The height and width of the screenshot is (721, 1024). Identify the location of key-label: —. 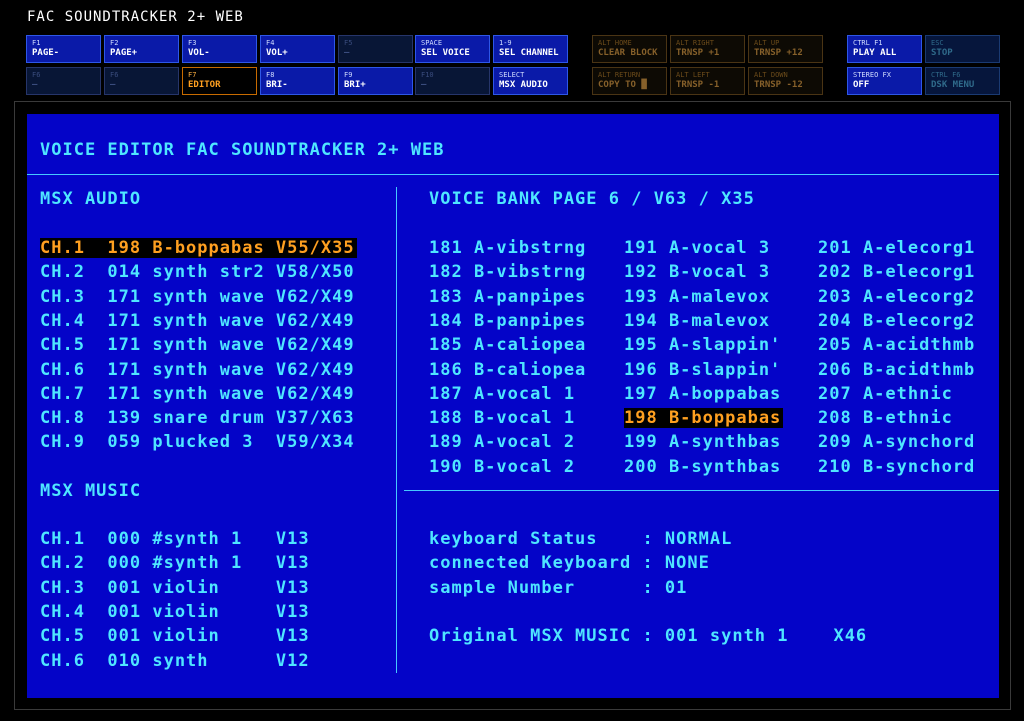
(113, 85).